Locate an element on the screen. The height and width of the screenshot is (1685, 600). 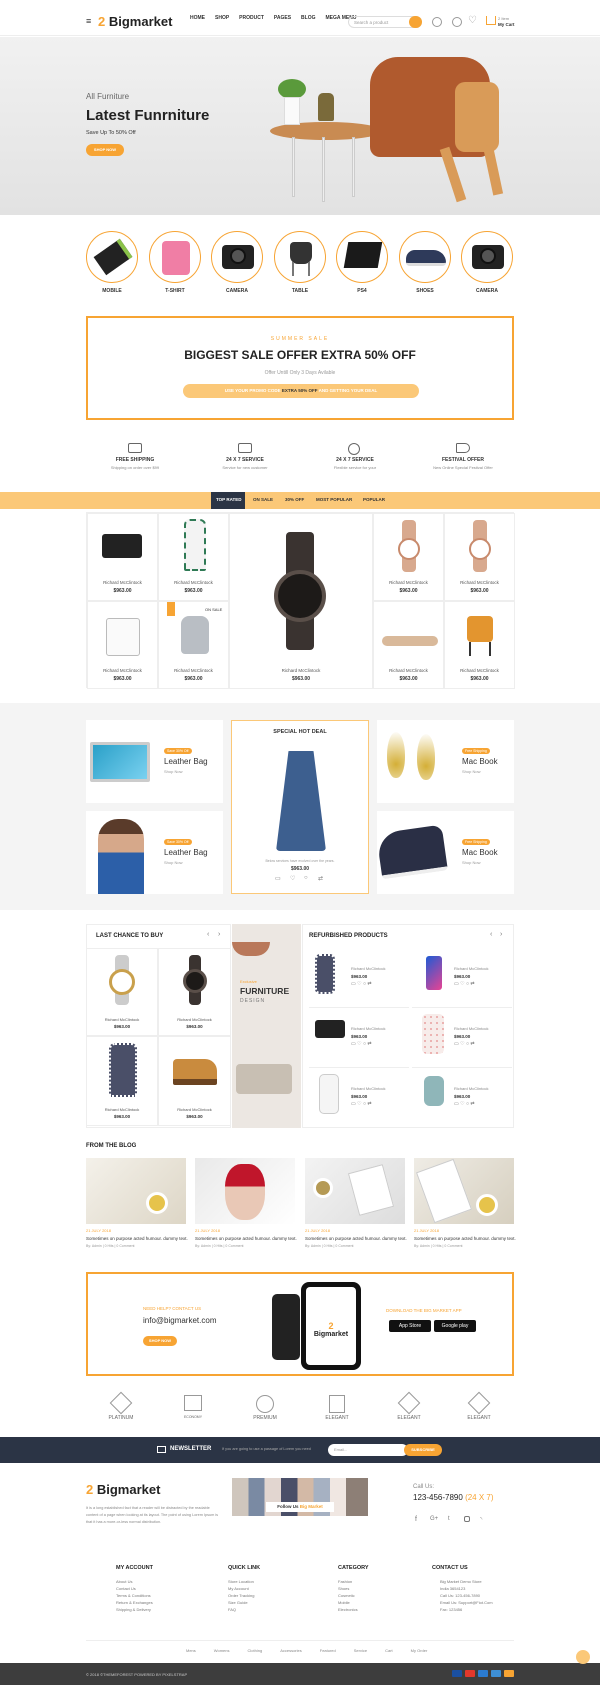
follow-us-box: Follow Us Big Market is located at coordinates (300, 1507).